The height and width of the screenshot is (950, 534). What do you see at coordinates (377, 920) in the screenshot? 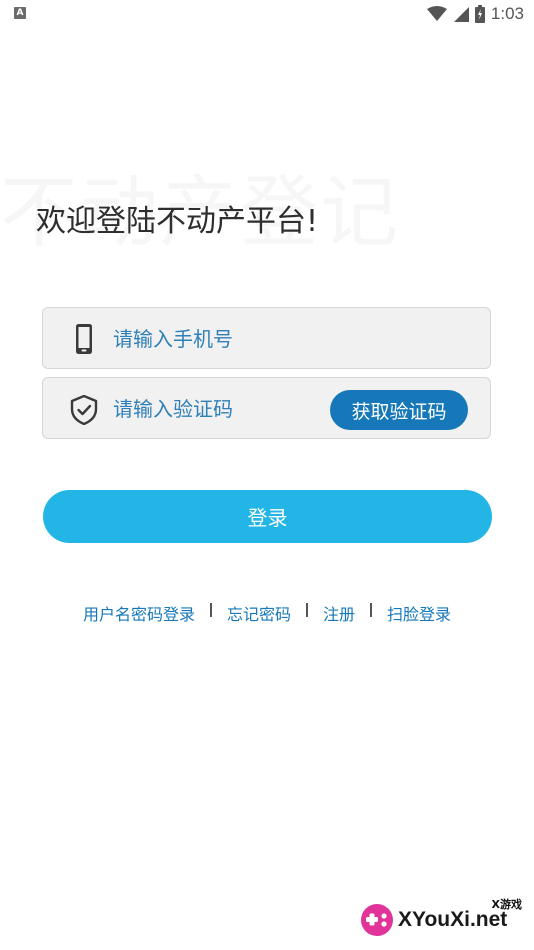
I see `gamepad-logo-icon` at bounding box center [377, 920].